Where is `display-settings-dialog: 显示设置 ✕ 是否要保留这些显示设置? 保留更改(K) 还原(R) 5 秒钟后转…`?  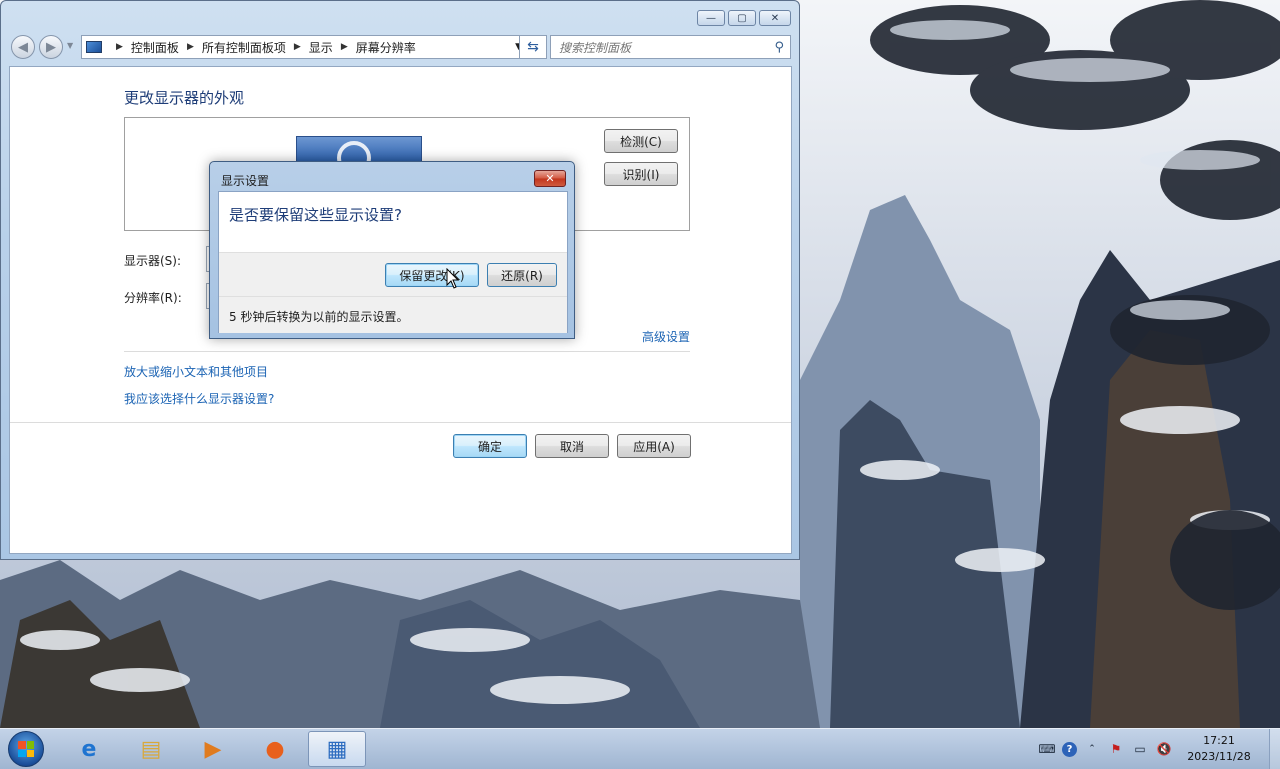
display-settings-dialog: 显示设置 ✕ 是否要保留这些显示设置? 保留更改(K) 还原(R) 5 秒钟后转… is located at coordinates (392, 250).